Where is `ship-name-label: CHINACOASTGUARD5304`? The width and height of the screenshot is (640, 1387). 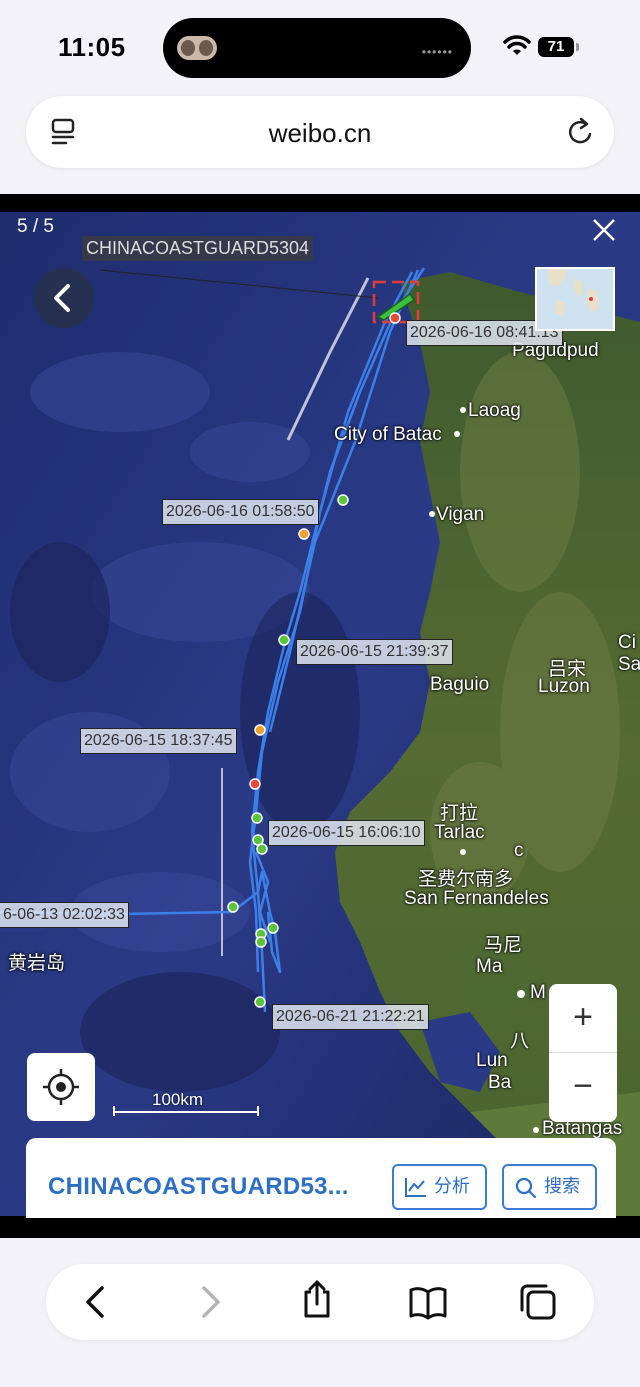 ship-name-label: CHINACOASTGUARD5304 is located at coordinates (198, 248).